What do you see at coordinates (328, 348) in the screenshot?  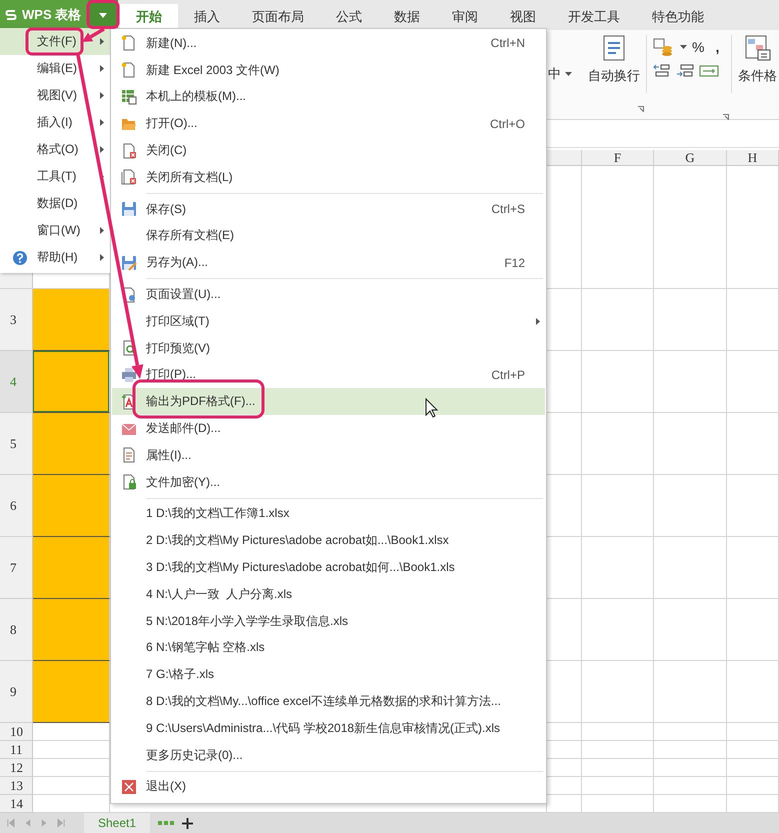 I see `menu-item: 打印预览(V)` at bounding box center [328, 348].